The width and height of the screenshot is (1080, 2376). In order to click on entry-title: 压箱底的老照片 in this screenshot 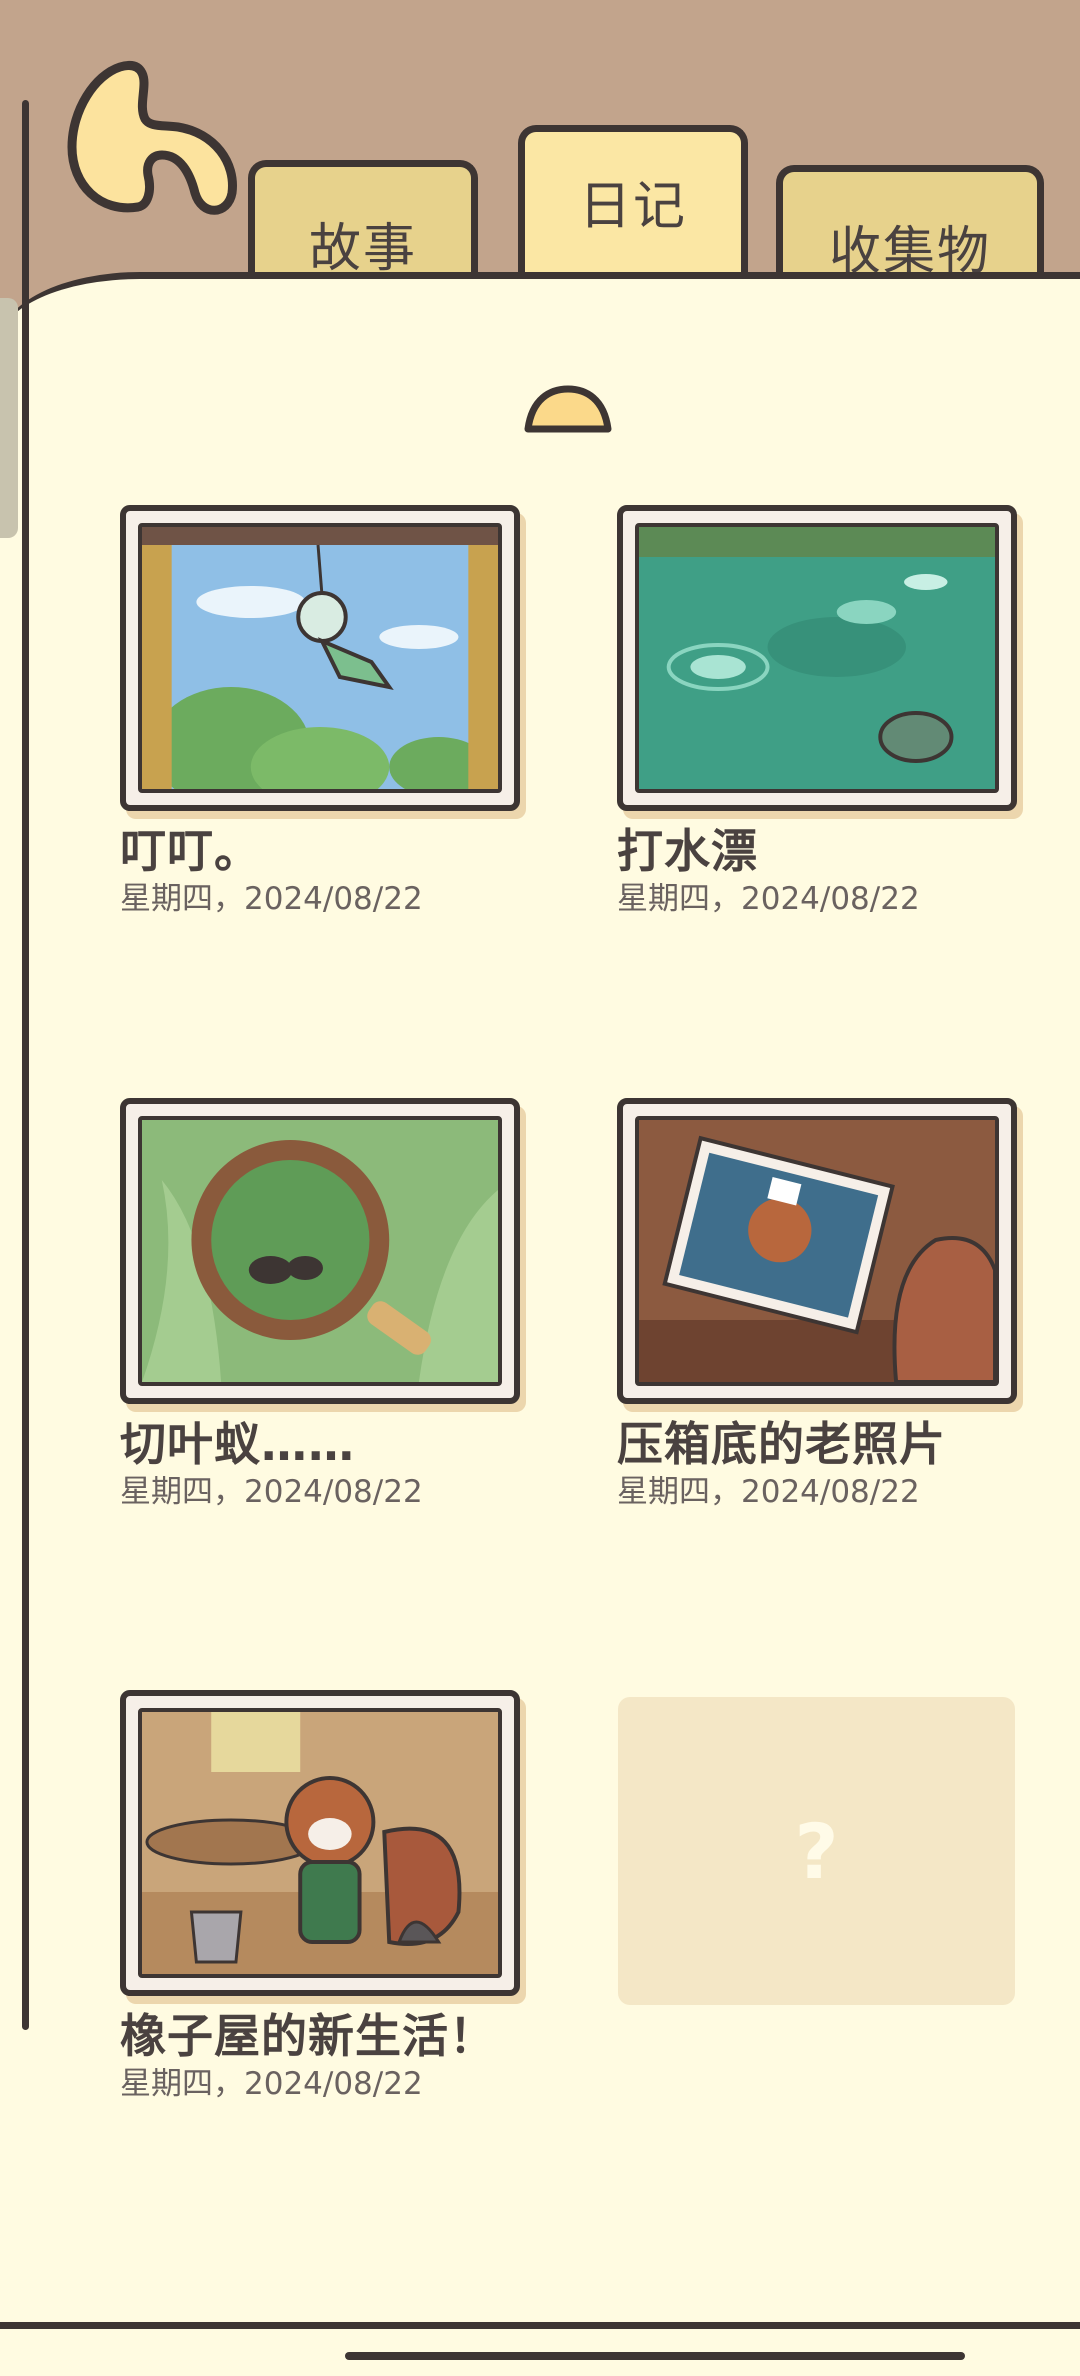, I will do `click(781, 1444)`.